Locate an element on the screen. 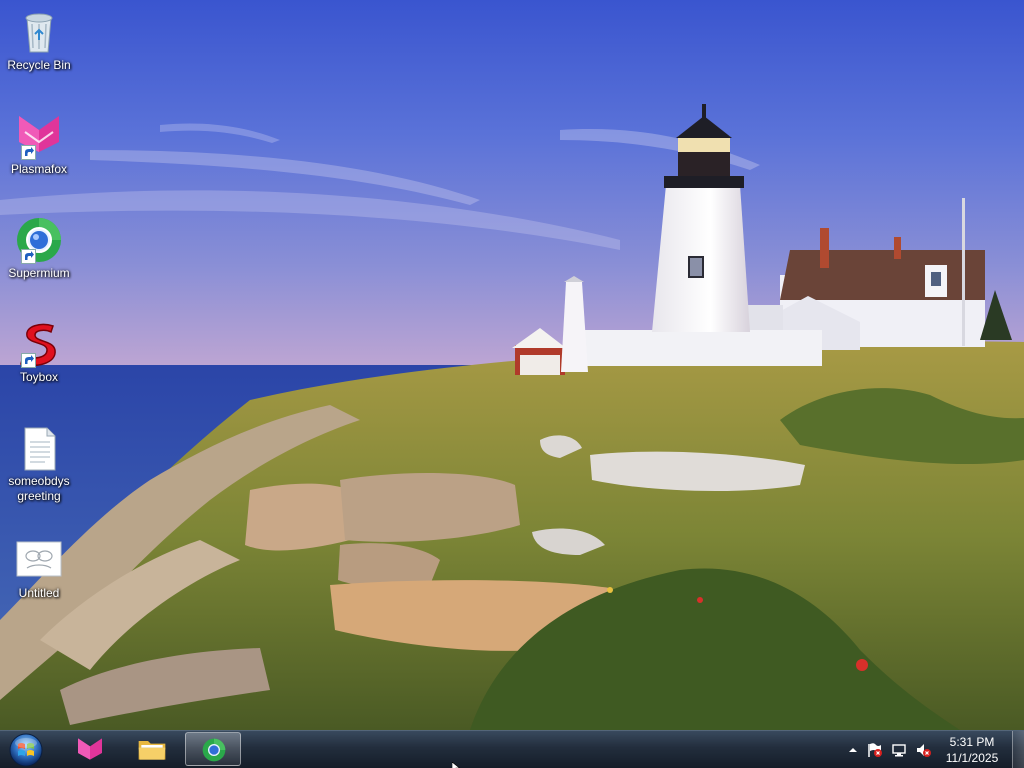 The height and width of the screenshot is (768, 1024). toybox-icon is located at coordinates (39, 344).